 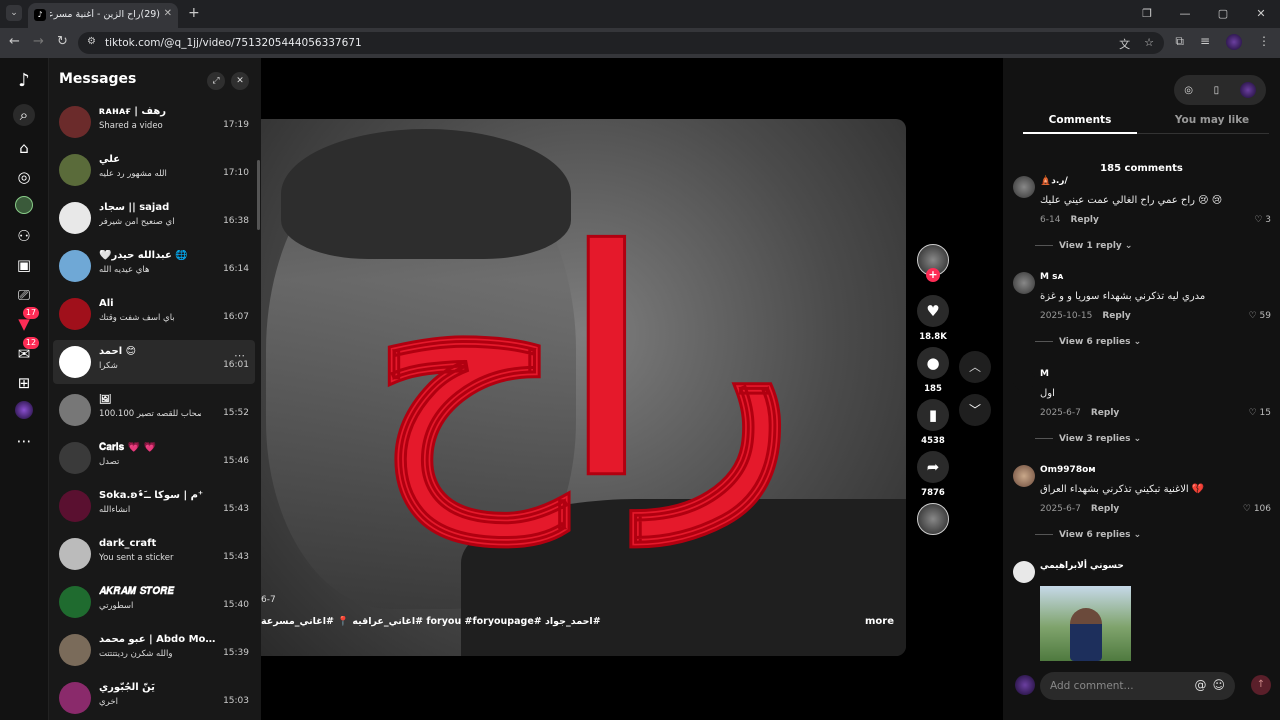 What do you see at coordinates (933, 311) in the screenshot?
I see `heart-icon: ♥` at bounding box center [933, 311].